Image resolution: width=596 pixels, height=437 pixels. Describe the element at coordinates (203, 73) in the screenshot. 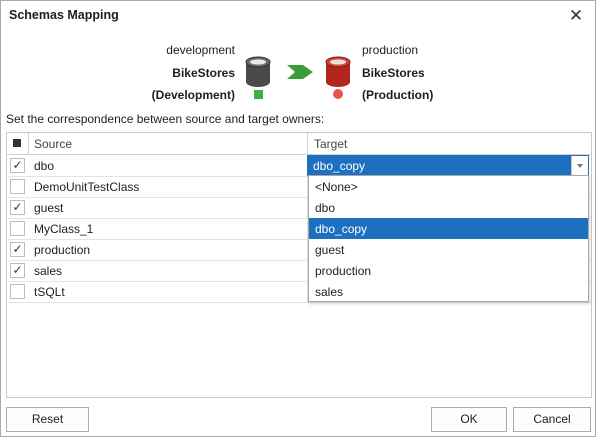

I see `source-database-label: BikeStores` at that location.